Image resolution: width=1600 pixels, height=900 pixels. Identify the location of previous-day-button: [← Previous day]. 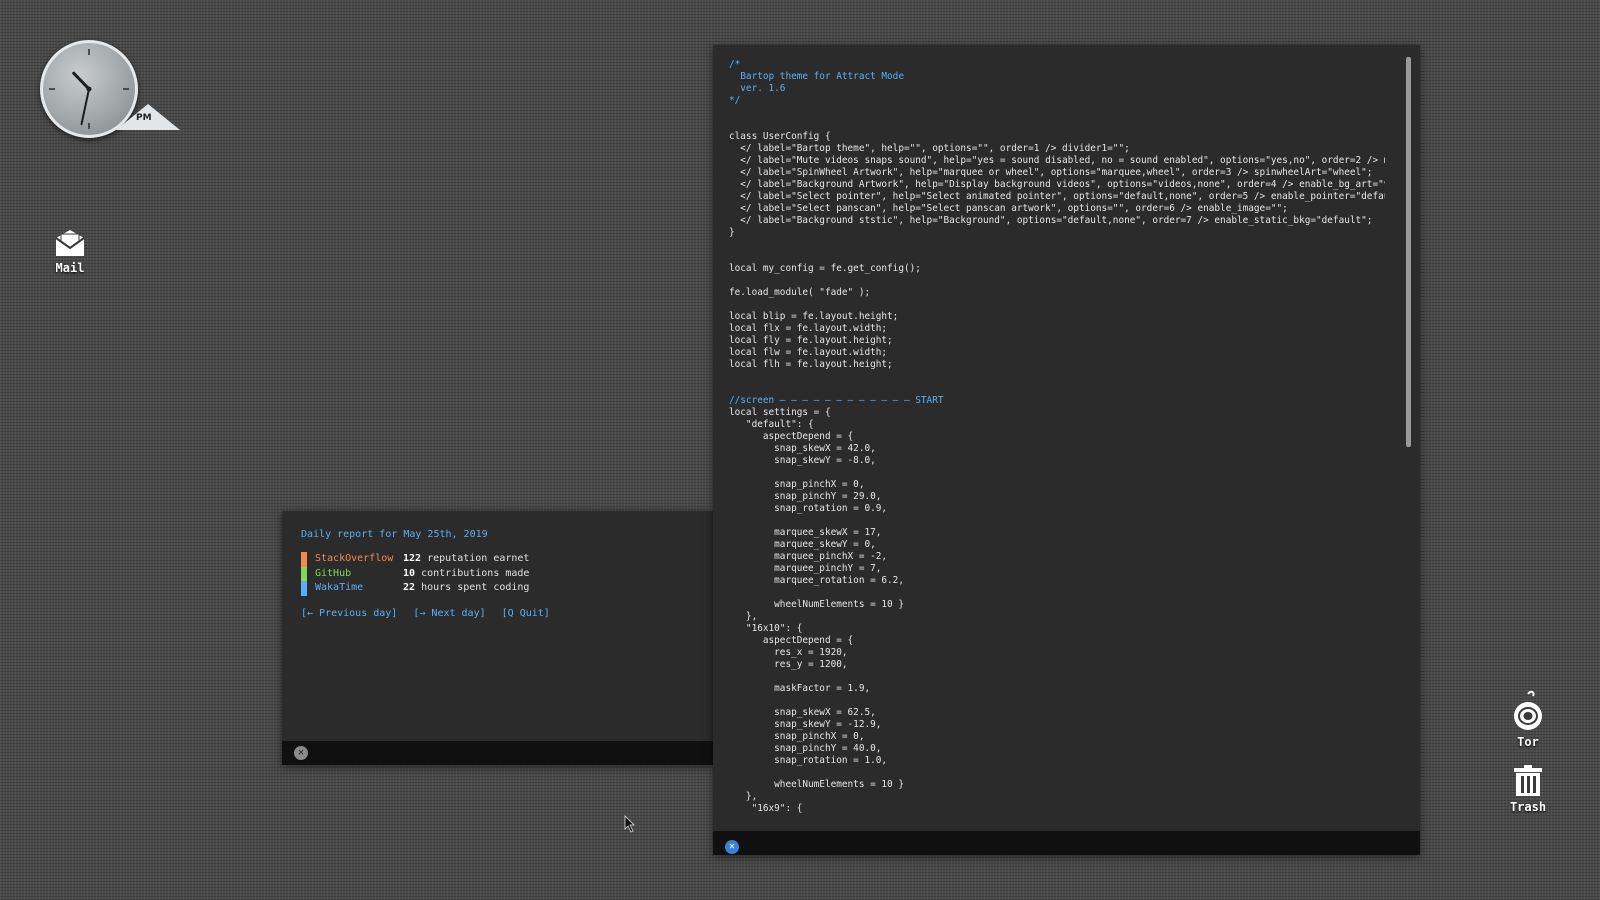
(349, 613).